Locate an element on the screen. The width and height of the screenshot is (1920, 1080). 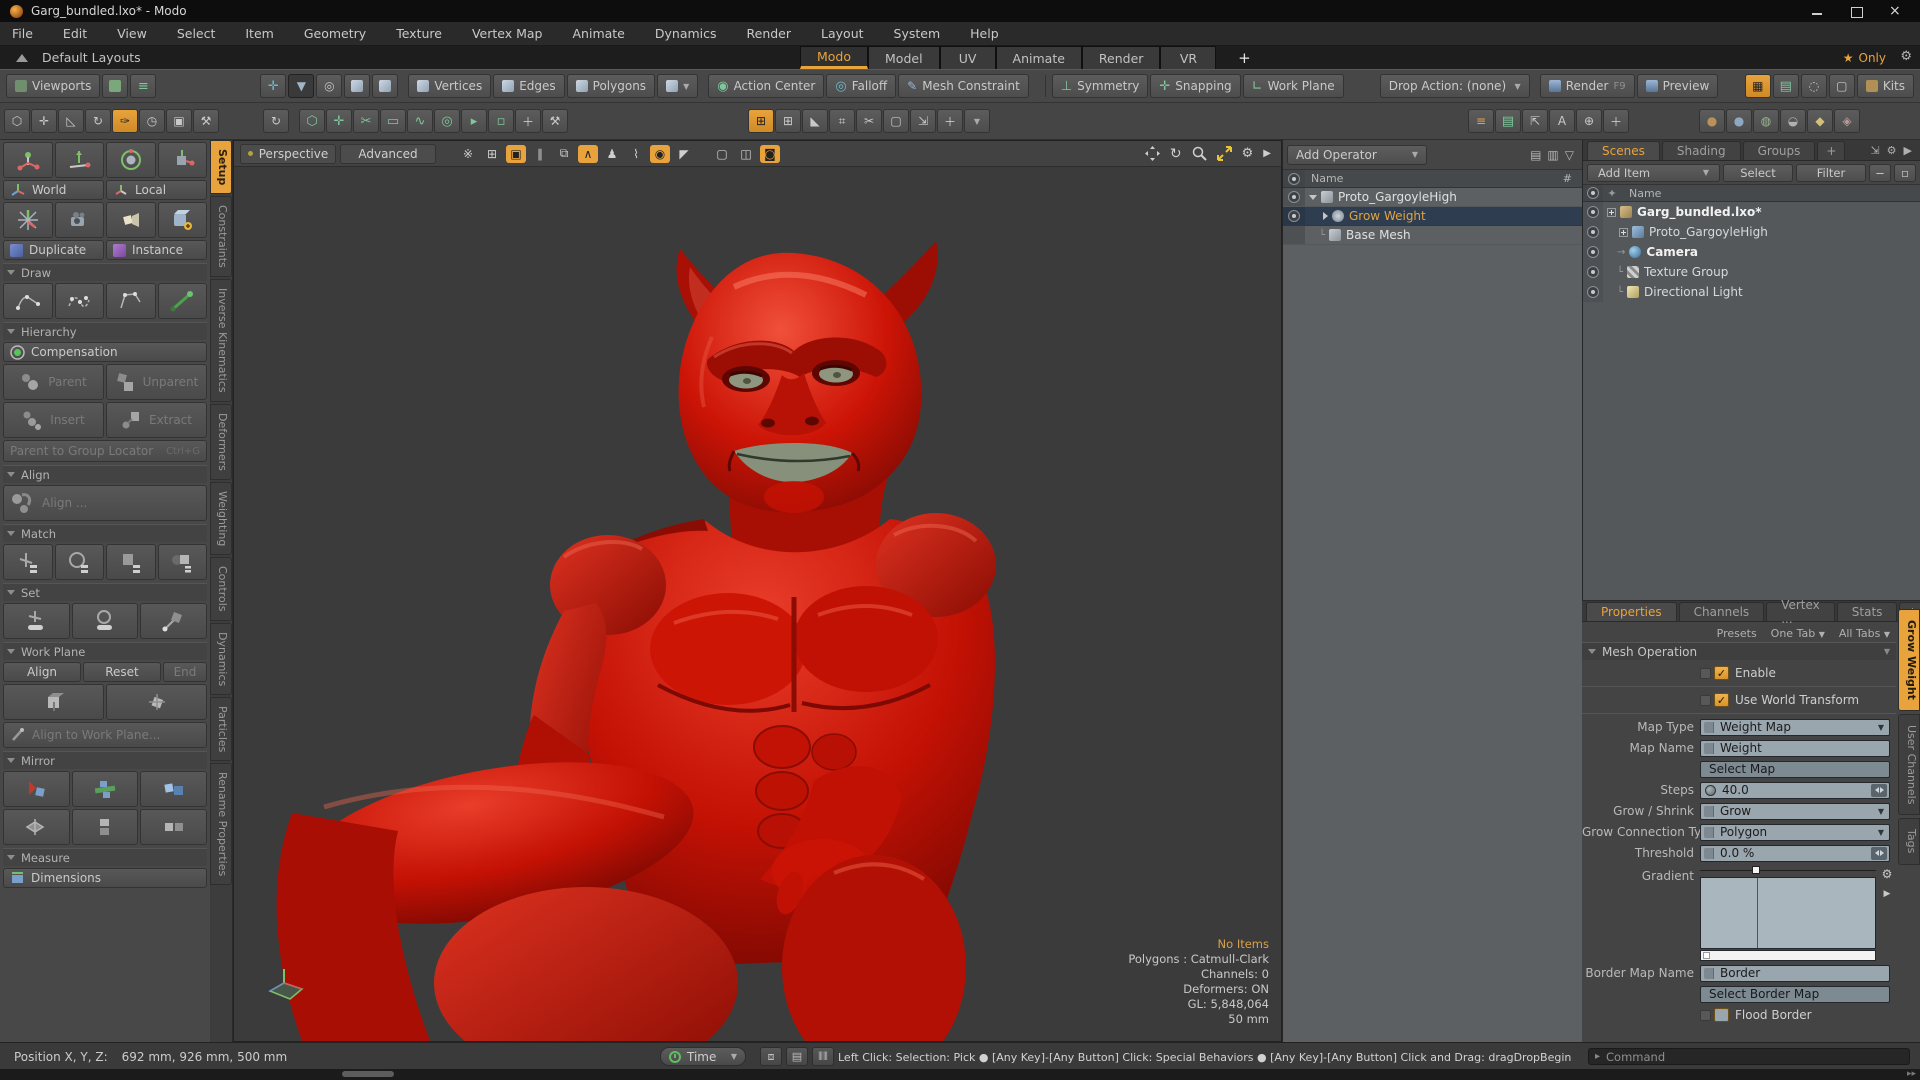
command-bar: ▸ Command is located at coordinates (1749, 1056).